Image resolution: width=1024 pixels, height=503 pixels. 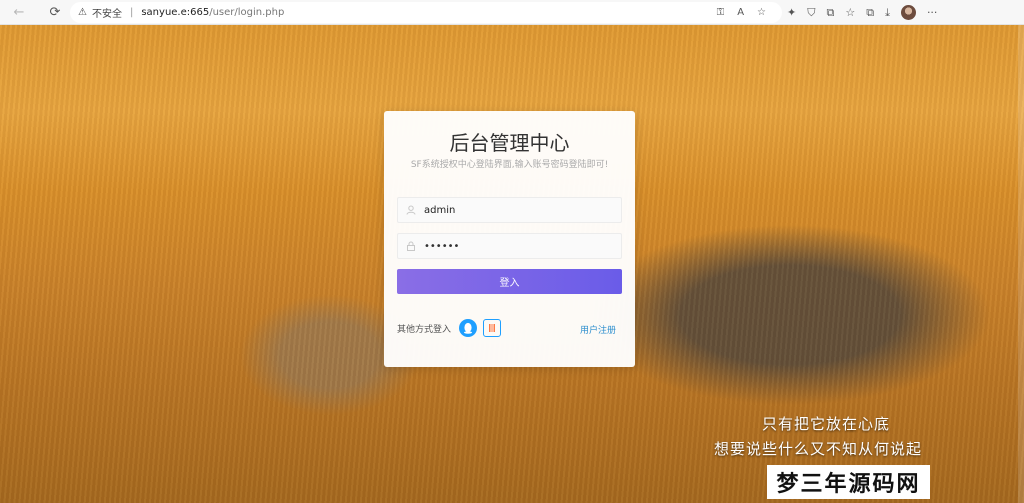 What do you see at coordinates (19, 12) in the screenshot?
I see `back-arrow-icon: ←` at bounding box center [19, 12].